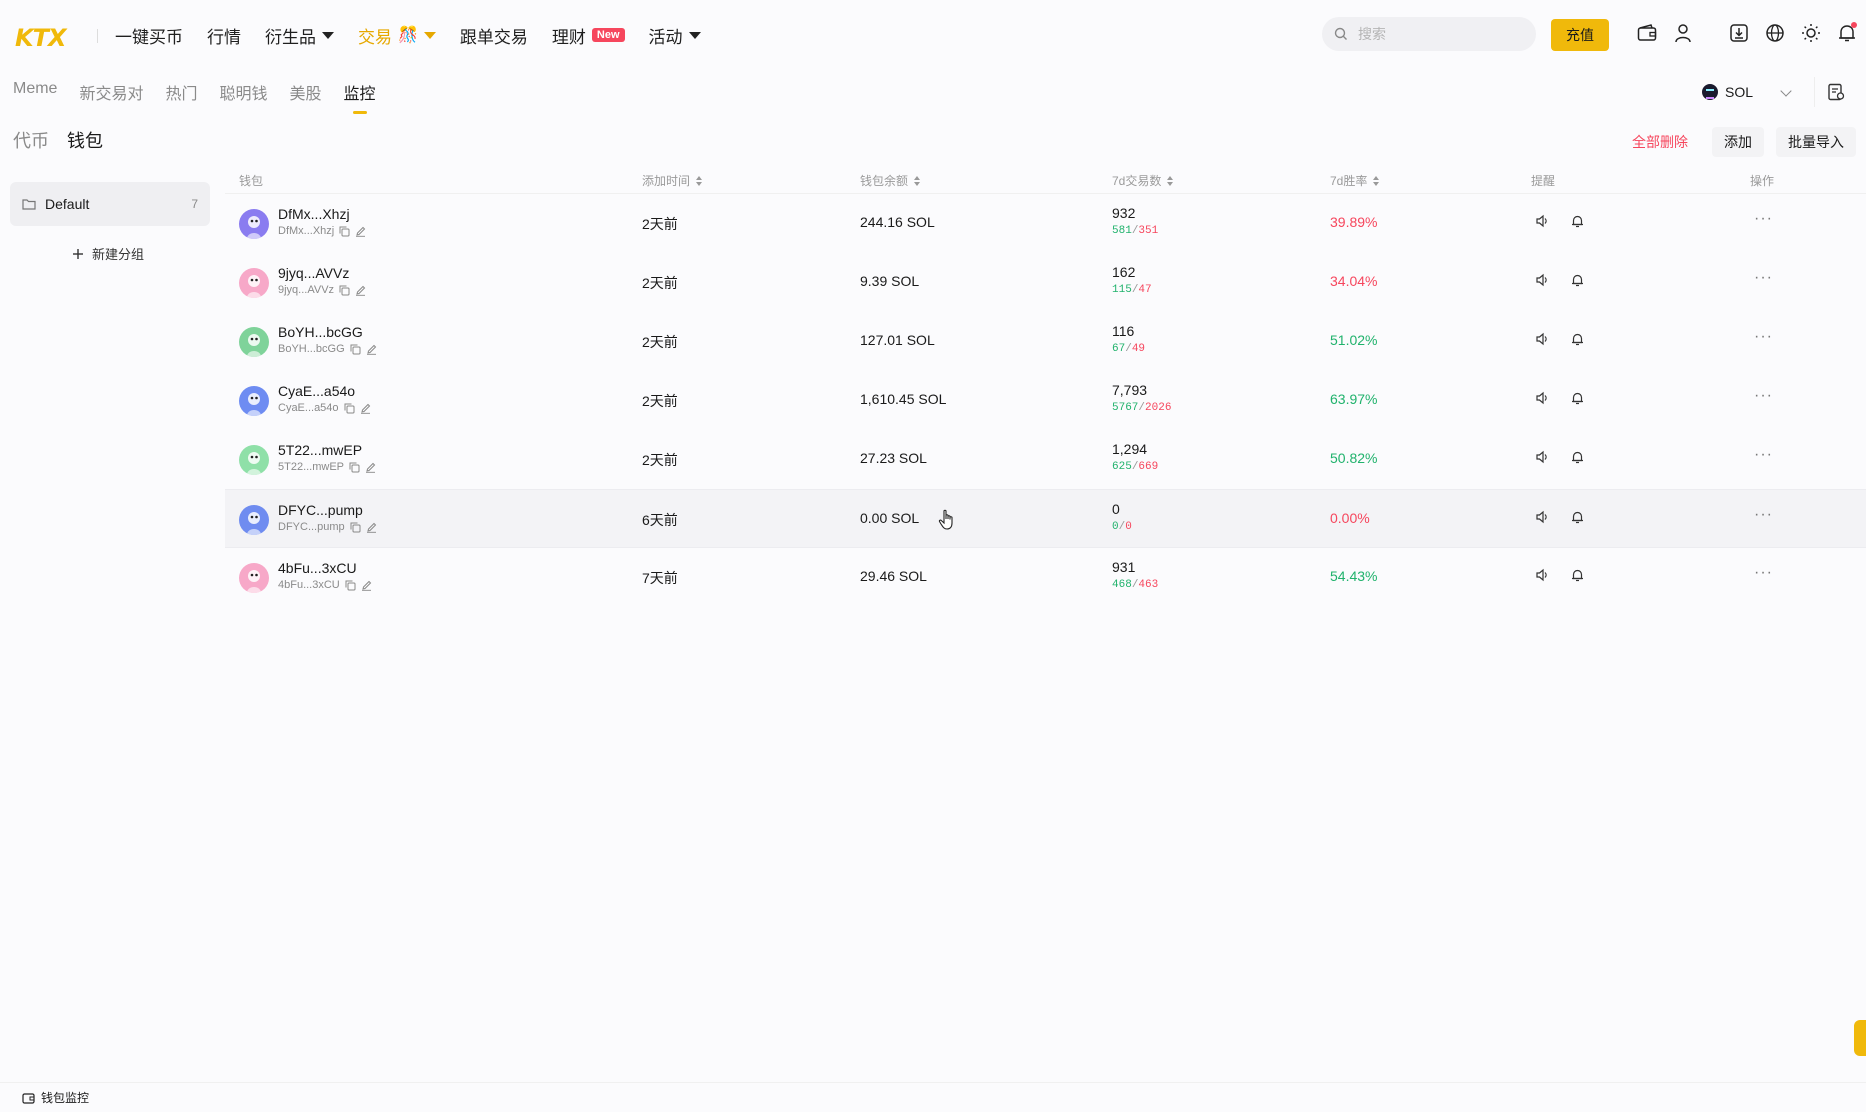 This screenshot has height=1112, width=1866. I want to click on header-winrate-7d: 7d胜率, so click(1355, 180).